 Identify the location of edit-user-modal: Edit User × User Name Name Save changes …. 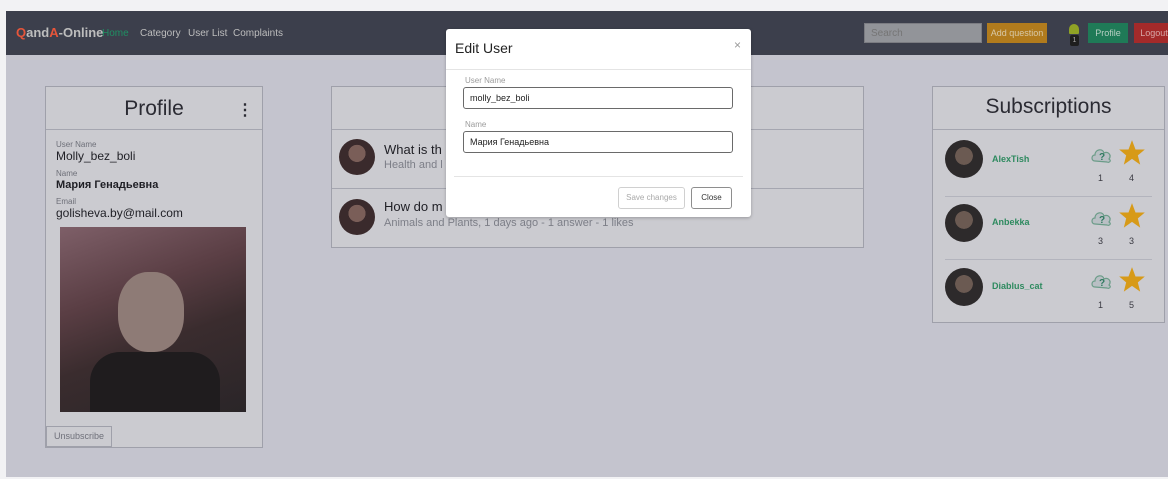
(598, 123).